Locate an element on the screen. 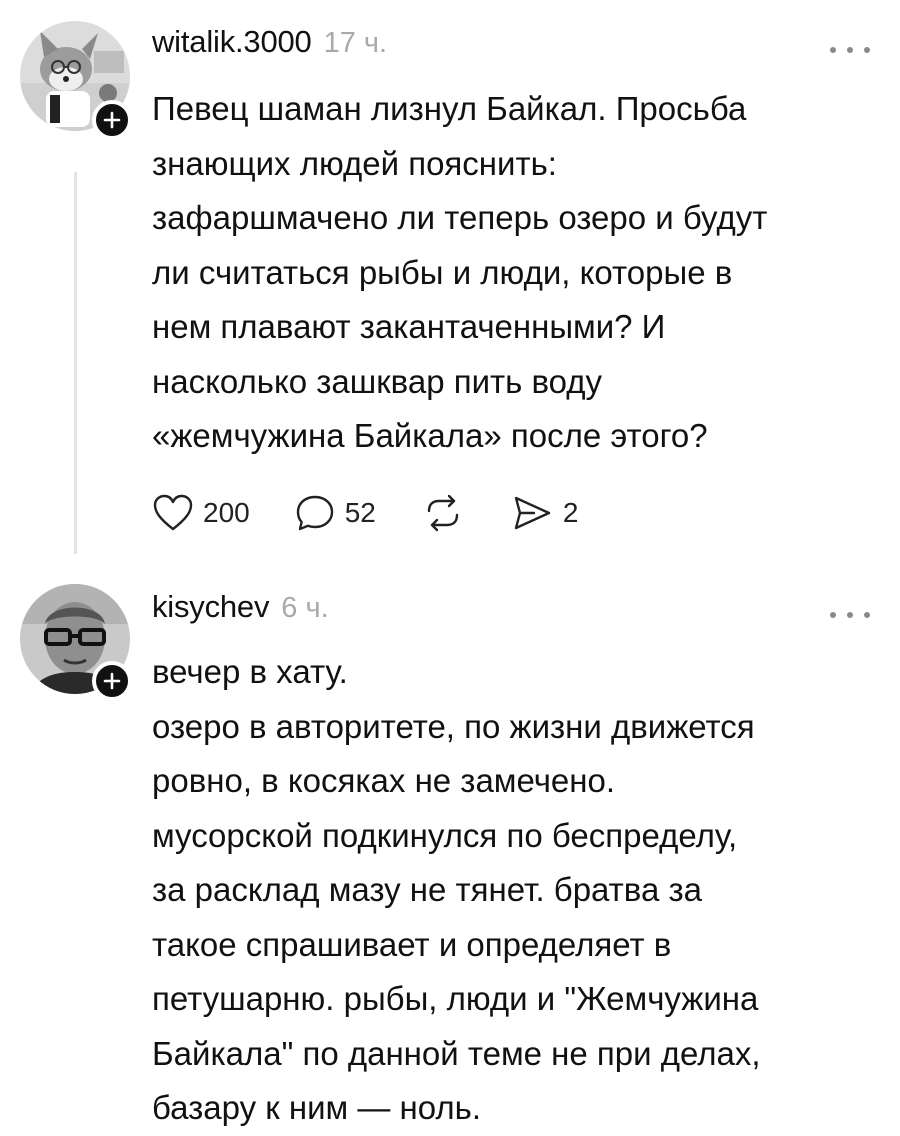  text-line: зафаршмачено ли теперь озеро и будут is located at coordinates (460, 217).